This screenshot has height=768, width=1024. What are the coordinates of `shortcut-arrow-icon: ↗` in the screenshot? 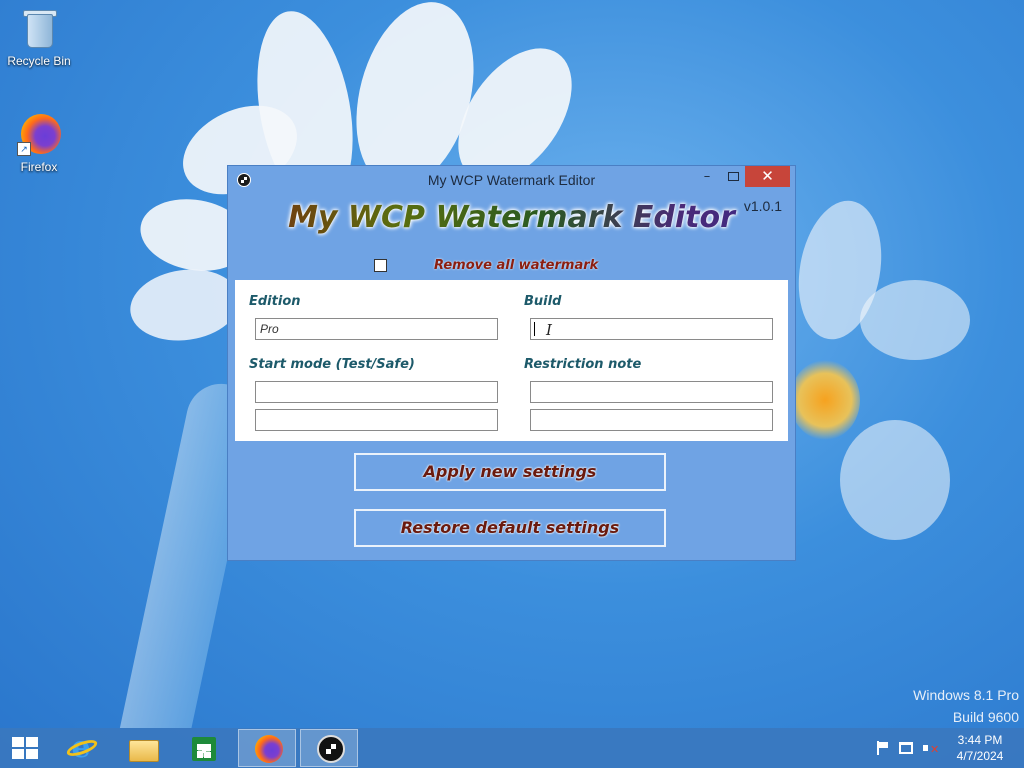 It's located at (24, 149).